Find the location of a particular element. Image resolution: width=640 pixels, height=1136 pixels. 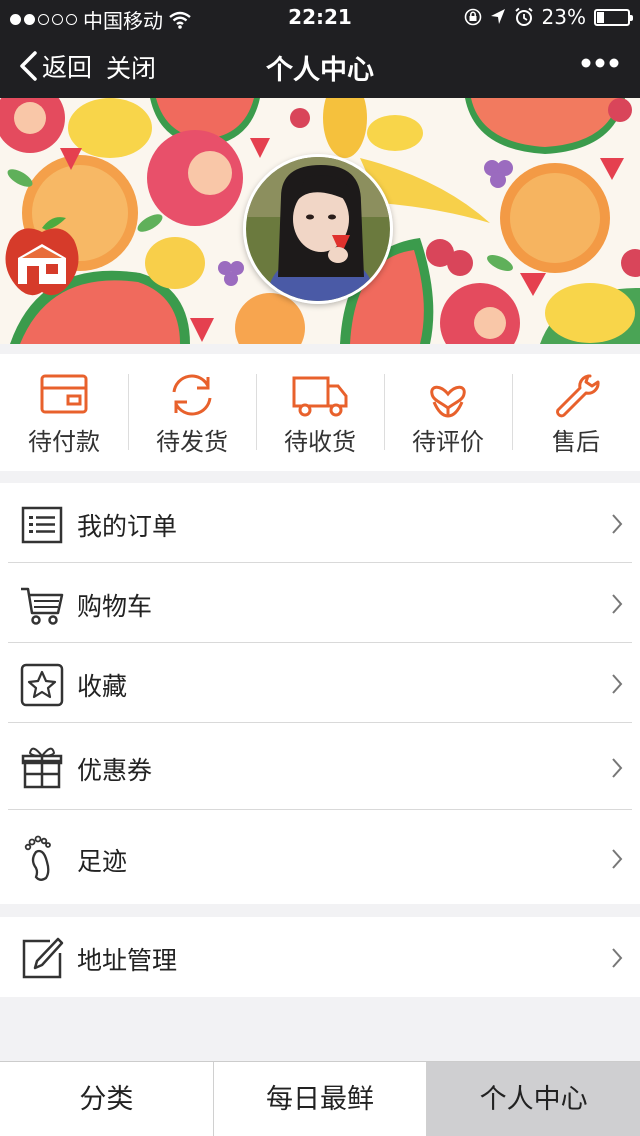

store-logo-icon is located at coordinates (42, 256).